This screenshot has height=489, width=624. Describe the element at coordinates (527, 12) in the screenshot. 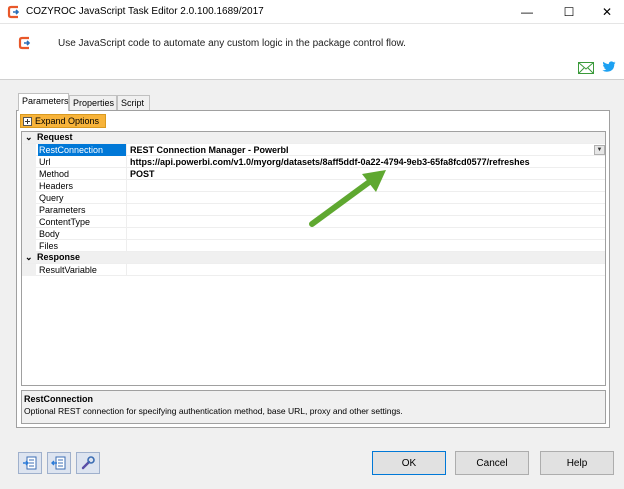

I see `minimize-button: —` at that location.